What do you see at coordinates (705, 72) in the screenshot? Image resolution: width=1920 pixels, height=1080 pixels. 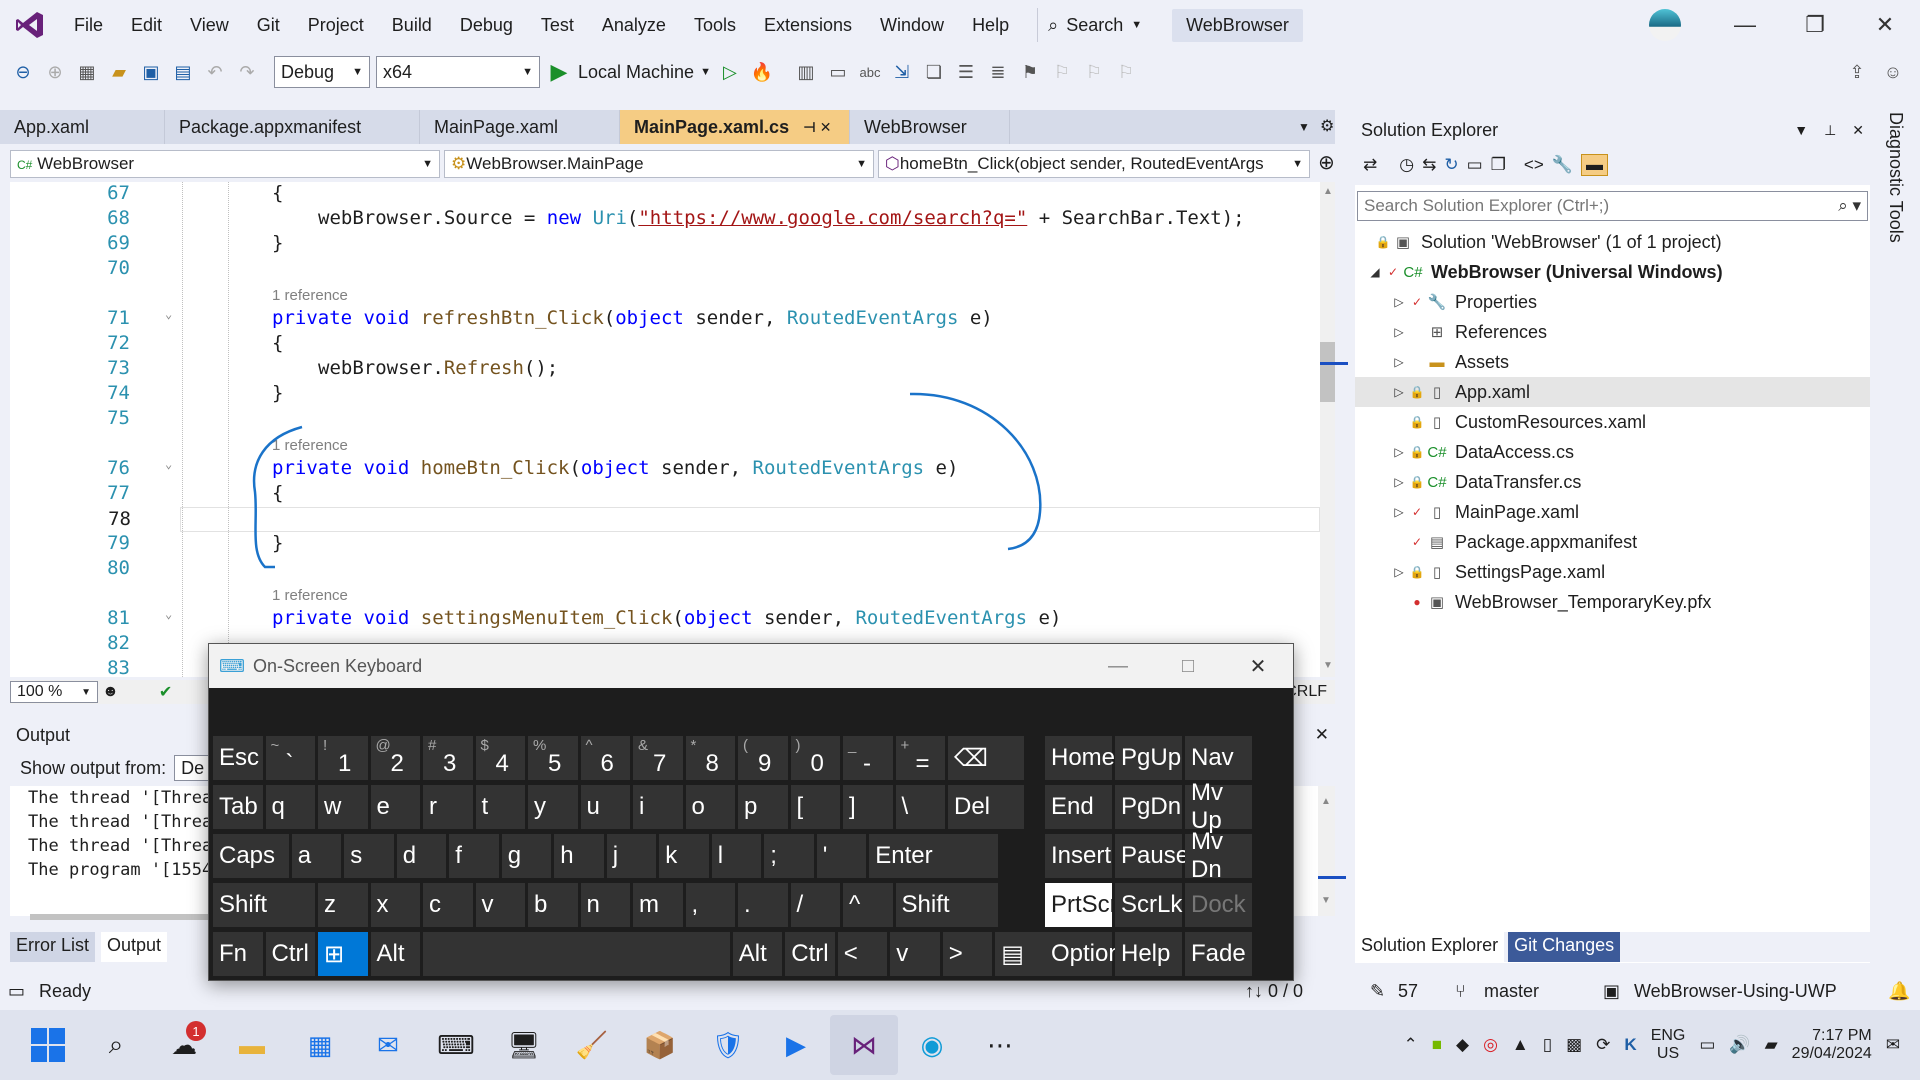 I see `chevron-down-icon: ▼` at bounding box center [705, 72].